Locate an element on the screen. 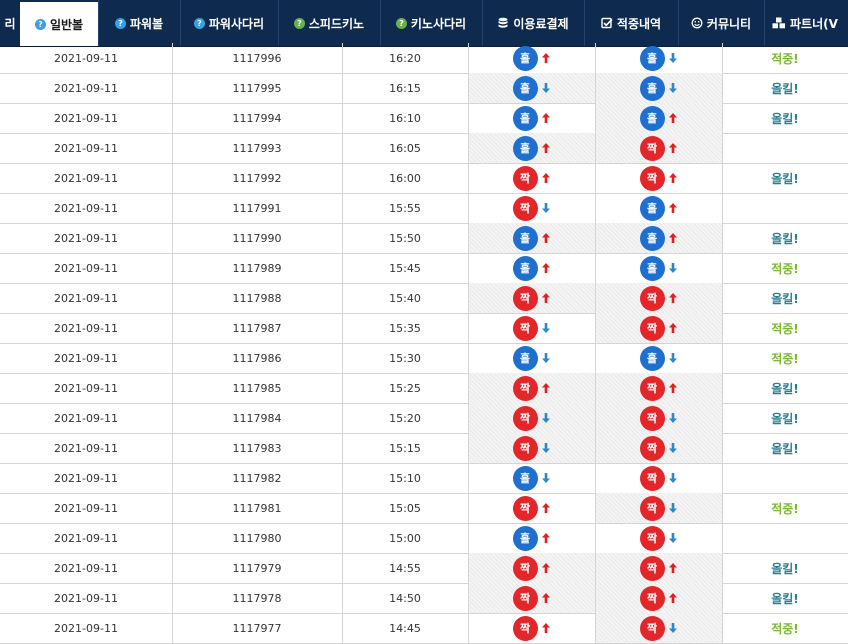 This screenshot has height=644, width=848. round-cell: 1117978 is located at coordinates (257, 598).